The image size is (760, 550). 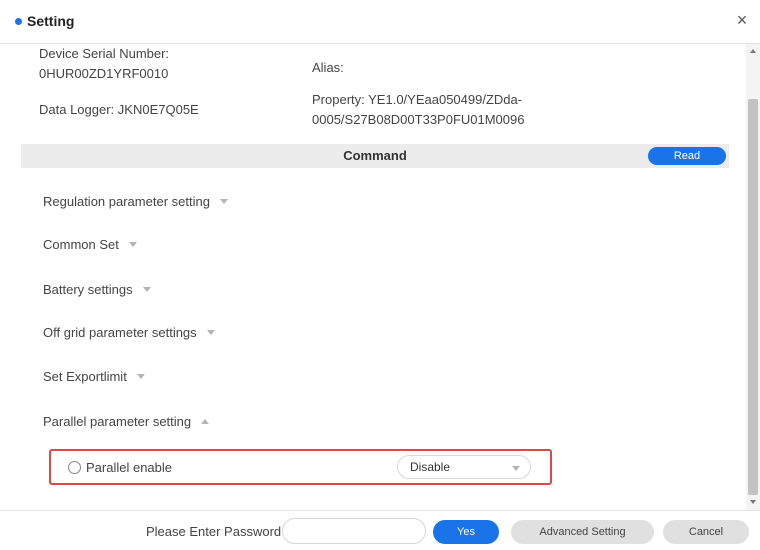 What do you see at coordinates (117, 421) in the screenshot?
I see `section-label: Parallel parameter setting` at bounding box center [117, 421].